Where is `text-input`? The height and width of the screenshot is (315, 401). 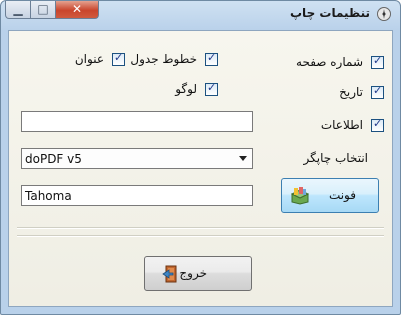
text-input is located at coordinates (137, 121).